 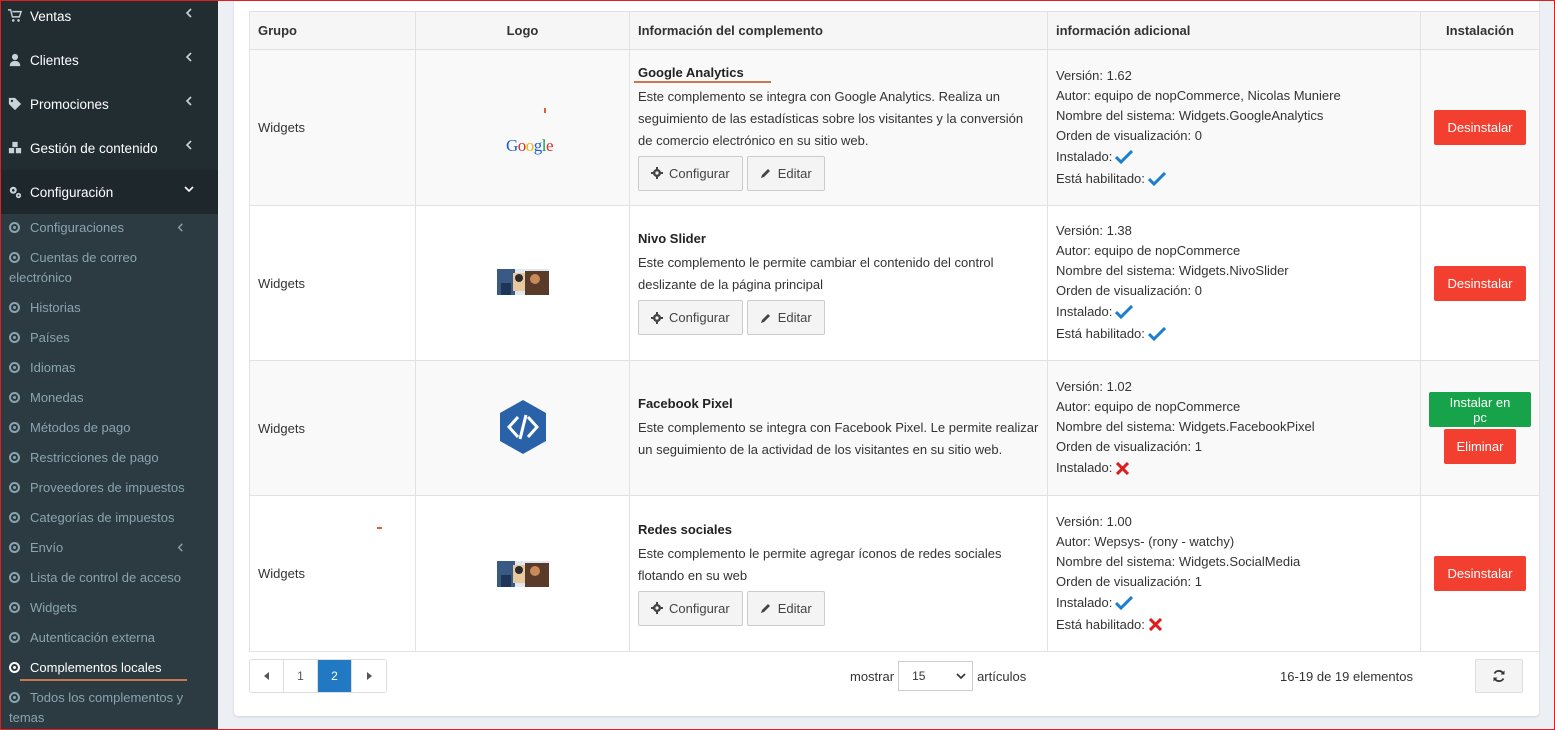 What do you see at coordinates (523, 573) in the screenshot?
I see `social-media-thumbnail` at bounding box center [523, 573].